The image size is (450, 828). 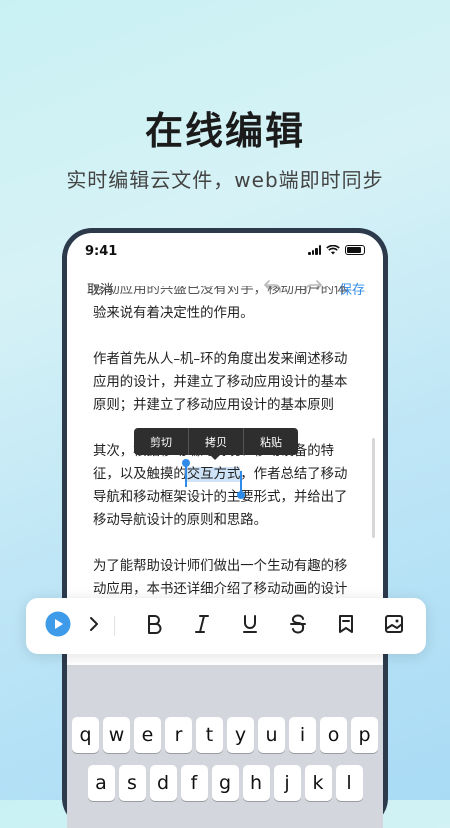 I want to click on format-toolbar, so click(x=226, y=626).